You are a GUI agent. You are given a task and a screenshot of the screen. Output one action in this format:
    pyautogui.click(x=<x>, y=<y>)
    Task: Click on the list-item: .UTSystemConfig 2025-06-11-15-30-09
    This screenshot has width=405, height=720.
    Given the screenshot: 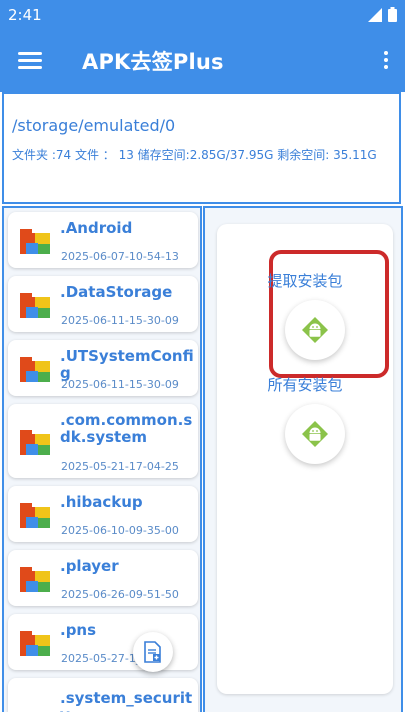 What is the action you would take?
    pyautogui.click(x=103, y=368)
    